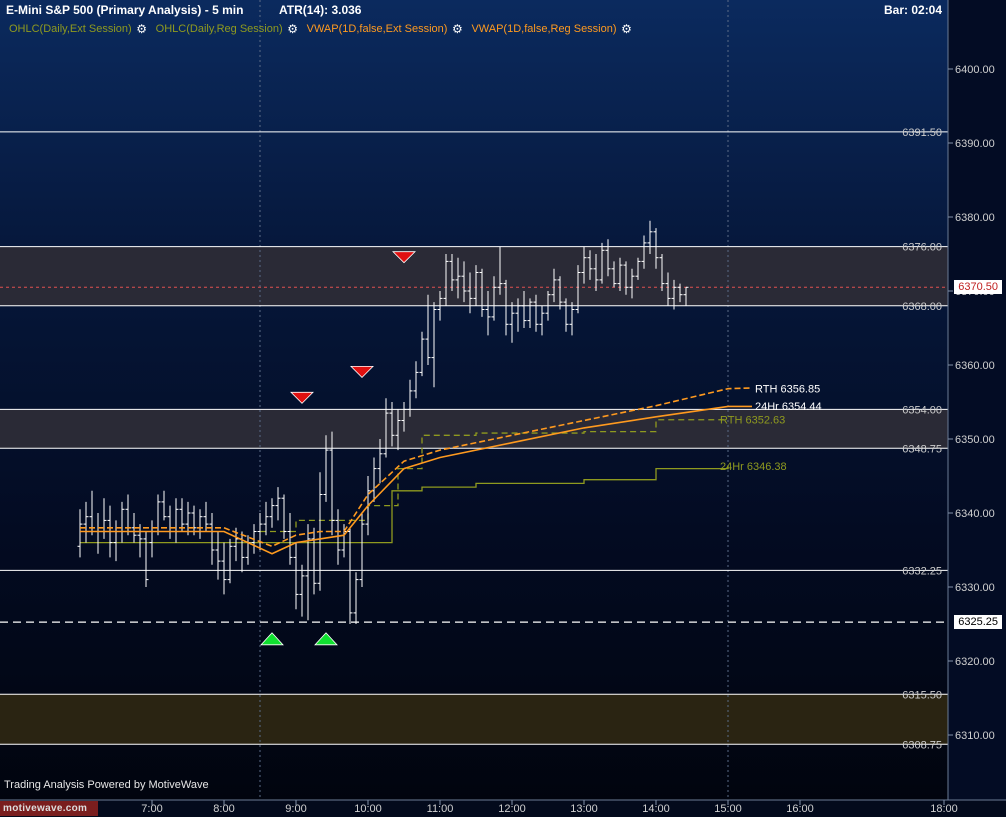  What do you see at coordinates (584, 809) in the screenshot?
I see `x-tick-label: 13:00` at bounding box center [584, 809].